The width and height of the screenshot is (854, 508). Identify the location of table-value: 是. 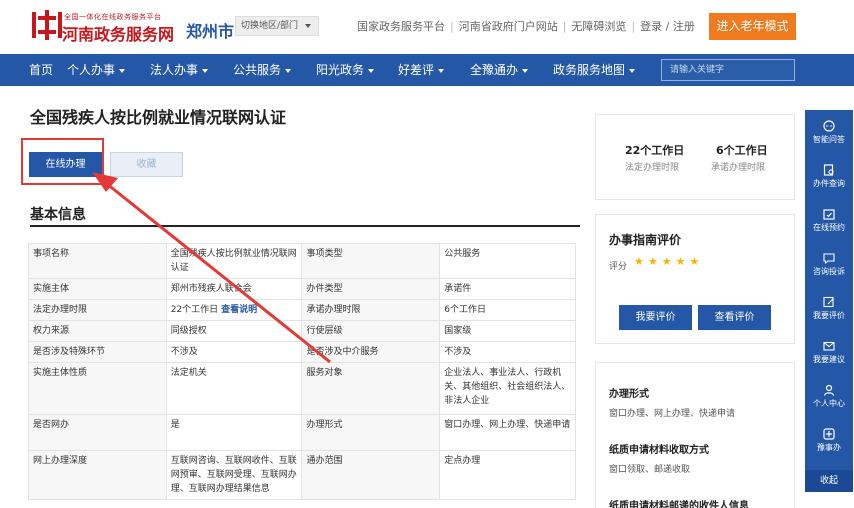
(234, 432).